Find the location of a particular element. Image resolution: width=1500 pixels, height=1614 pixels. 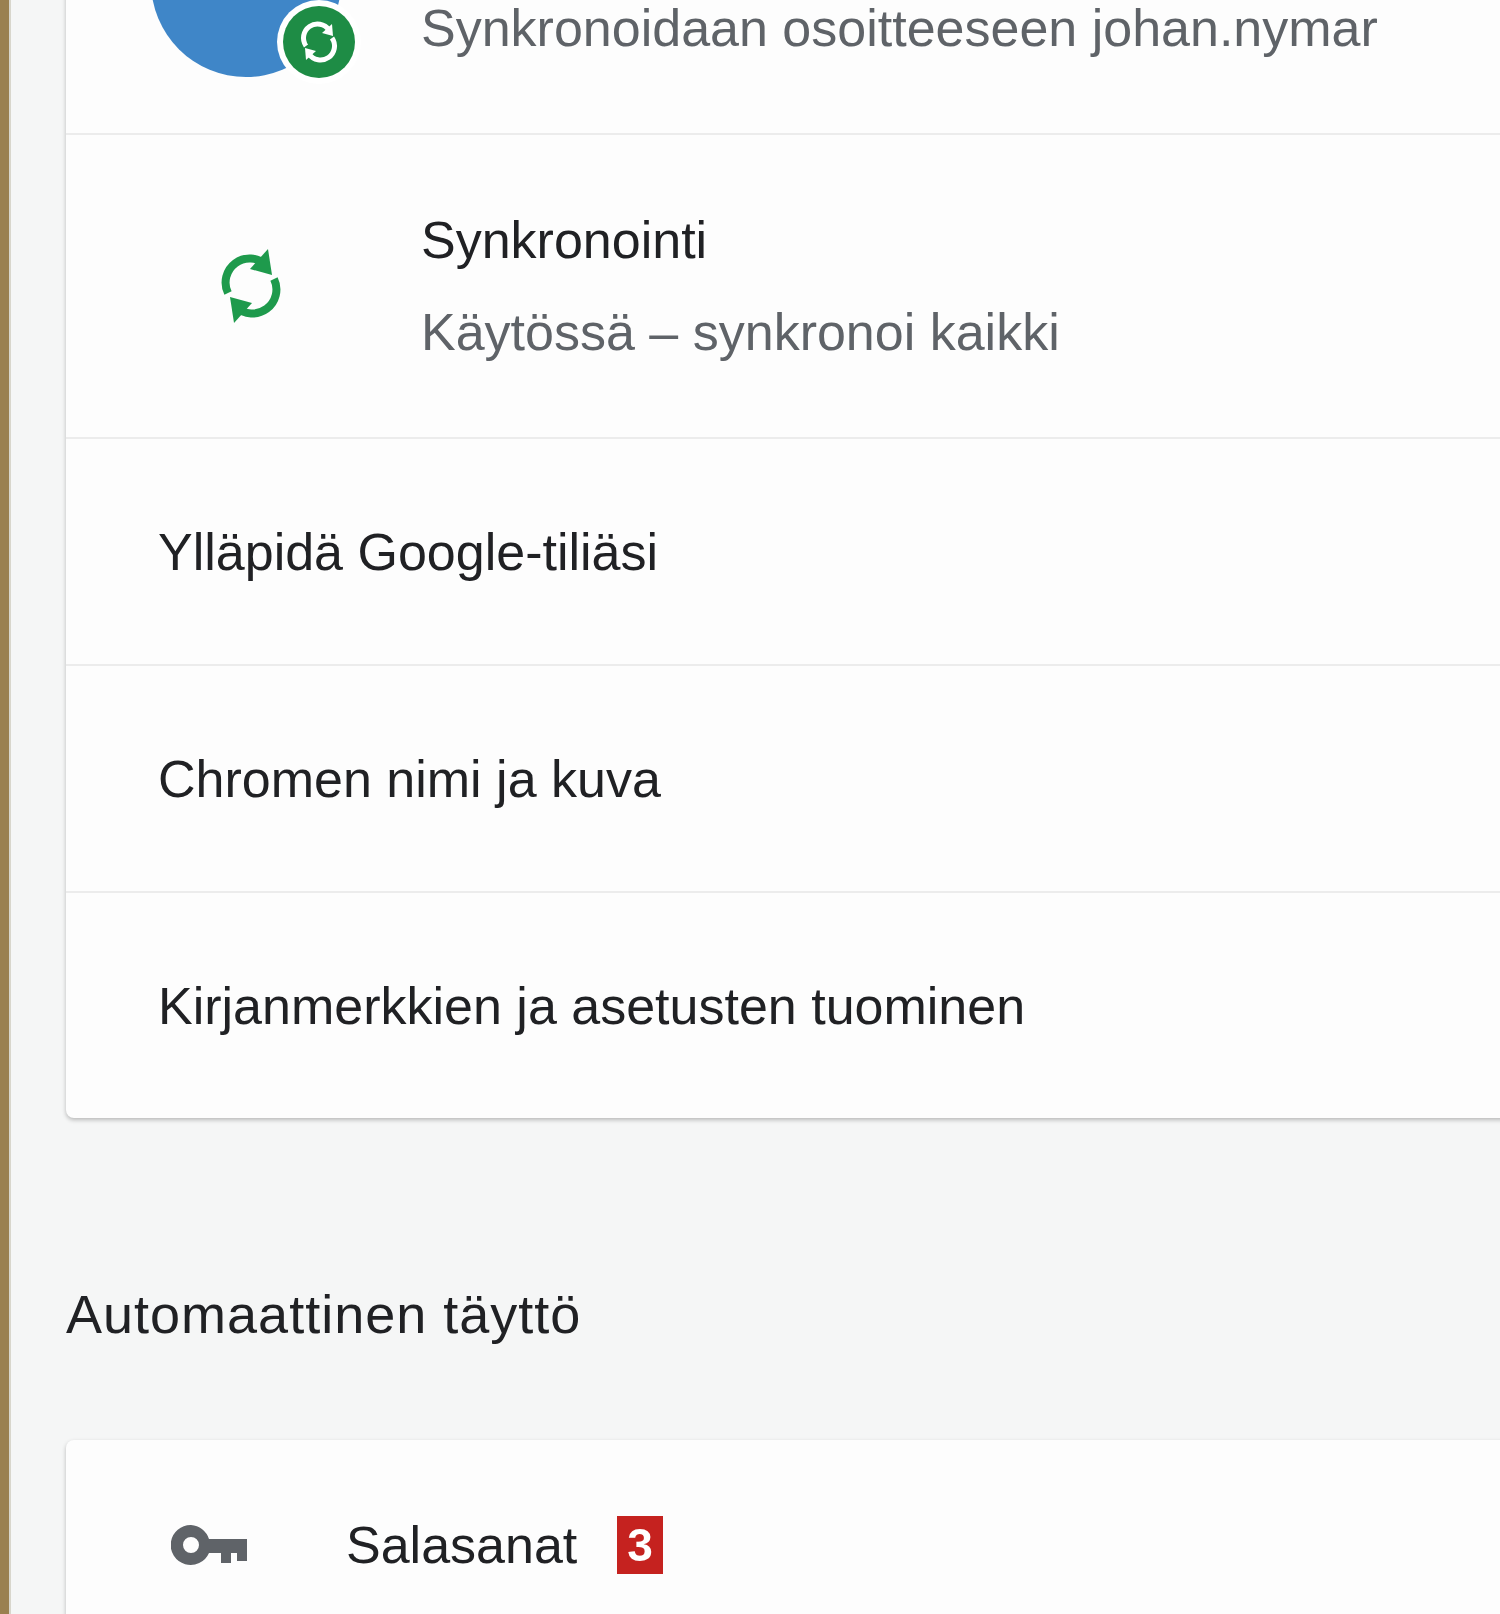

sync-status-text: Synkronoidaan osoitteeseen johan.nymar is located at coordinates (899, 29).